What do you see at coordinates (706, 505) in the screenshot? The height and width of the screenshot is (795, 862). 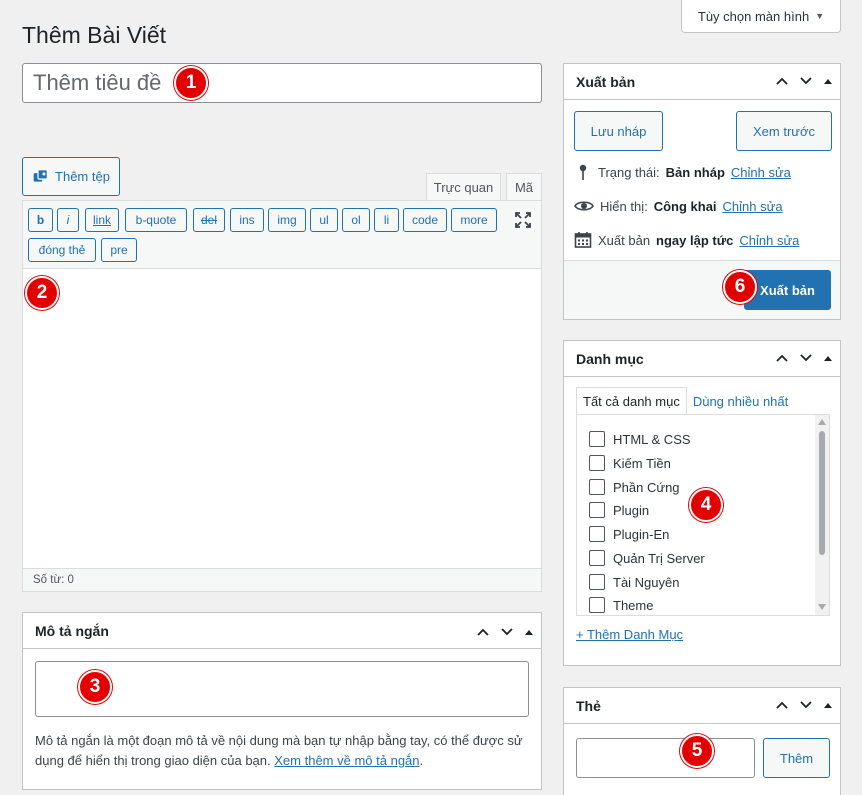 I see `annotation-badge-4: 4` at bounding box center [706, 505].